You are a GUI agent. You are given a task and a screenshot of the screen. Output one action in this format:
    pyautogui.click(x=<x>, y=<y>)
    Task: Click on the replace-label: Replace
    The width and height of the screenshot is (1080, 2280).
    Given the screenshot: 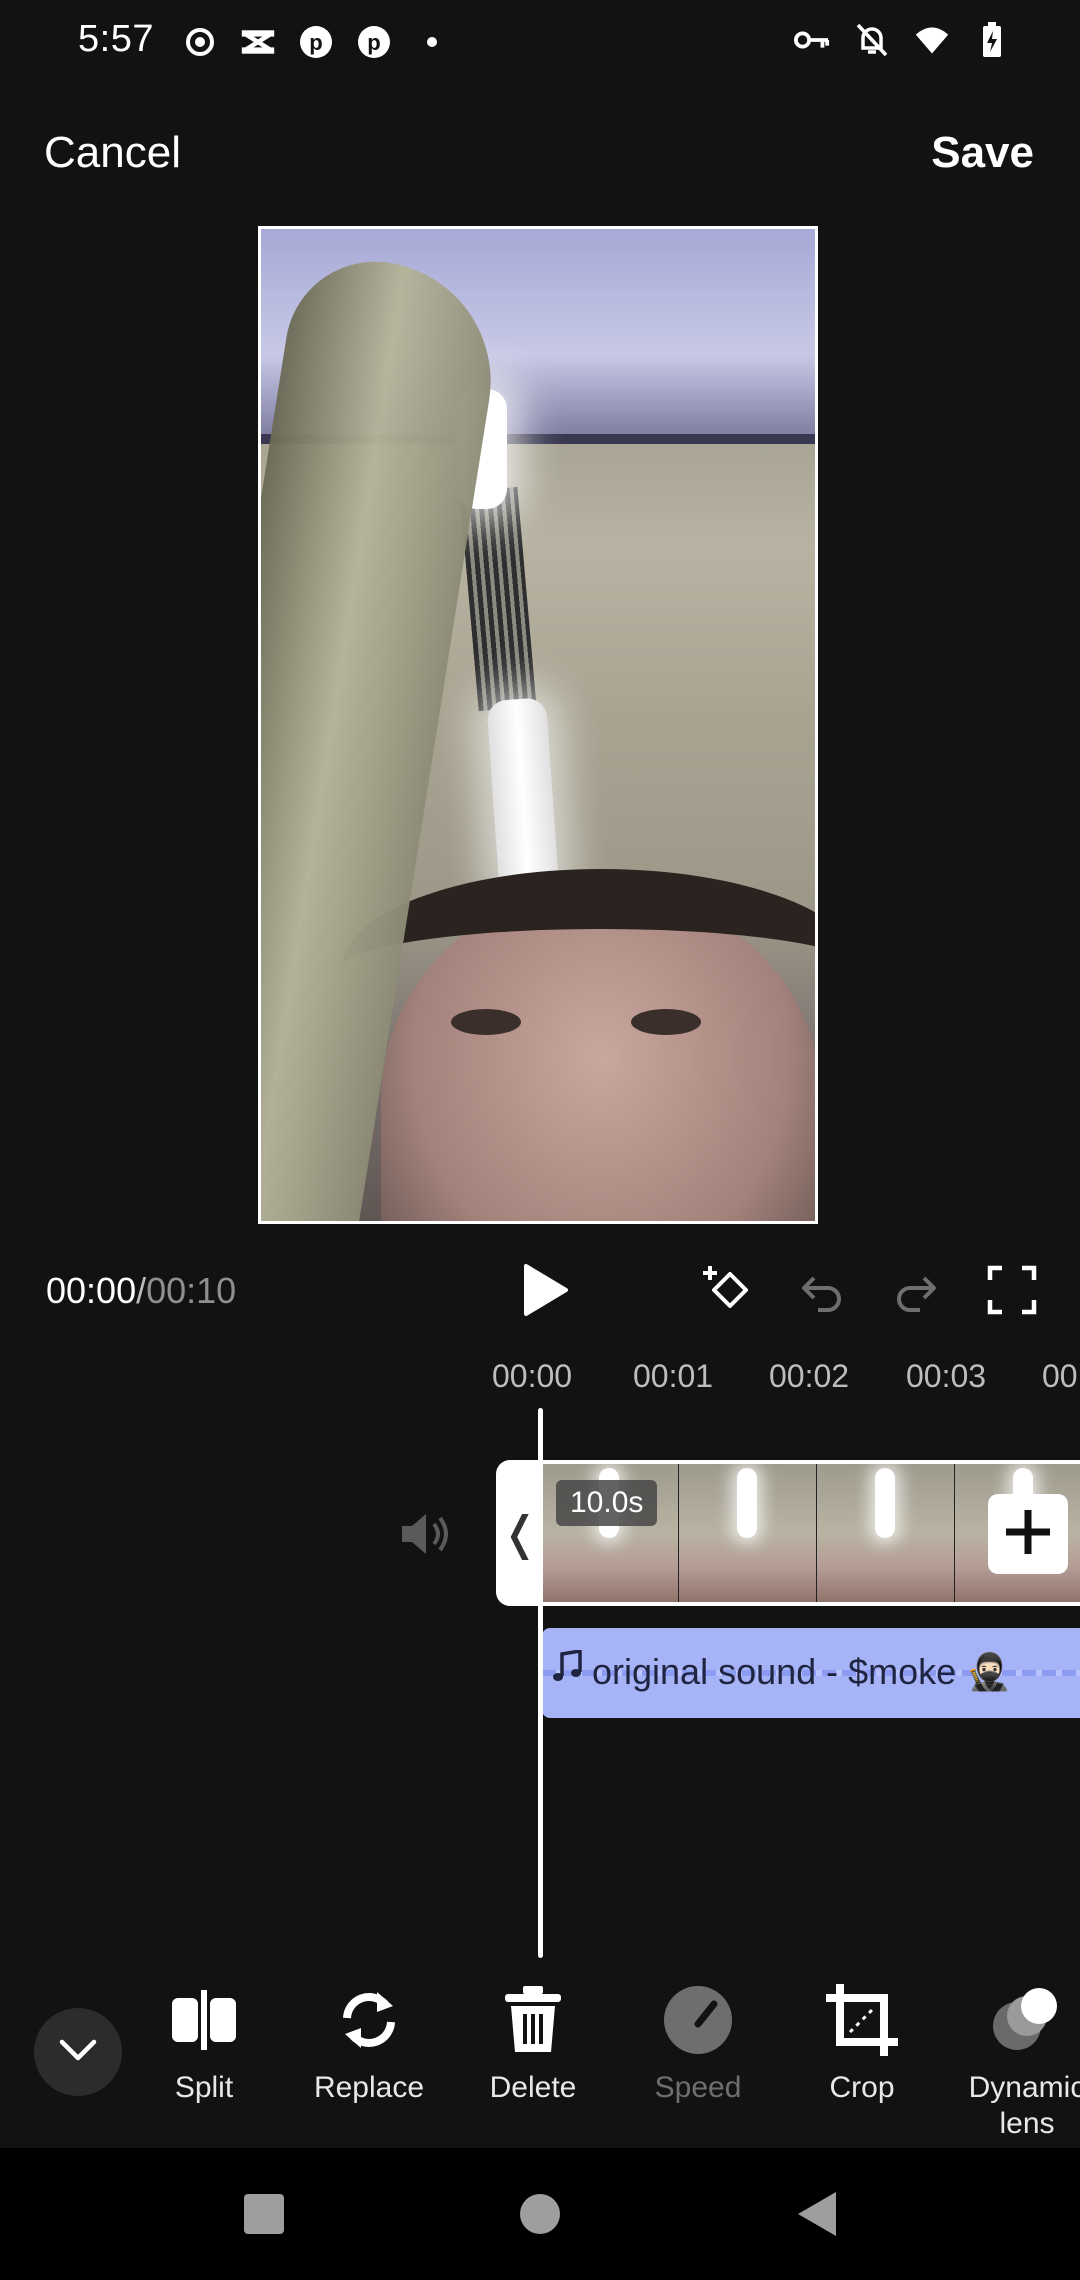 What is the action you would take?
    pyautogui.click(x=369, y=2087)
    